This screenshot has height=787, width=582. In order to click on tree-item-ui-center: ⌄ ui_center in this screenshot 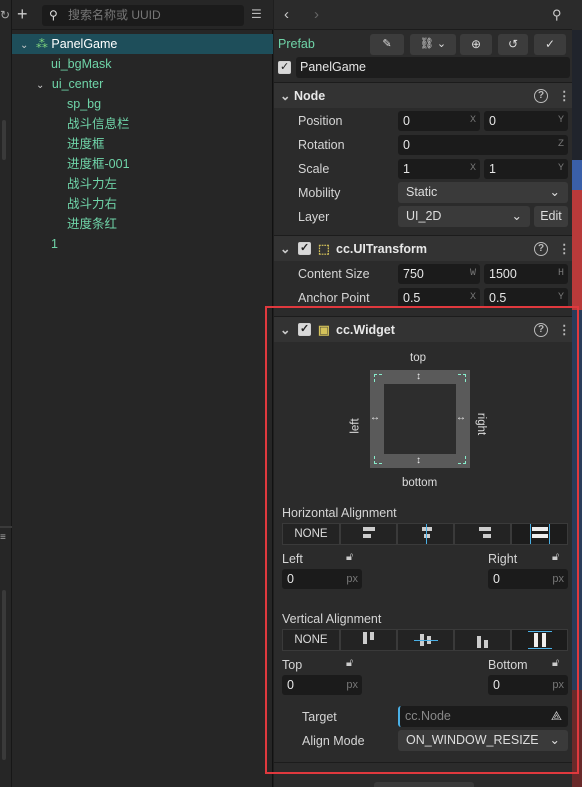, I will do `click(69, 84)`.